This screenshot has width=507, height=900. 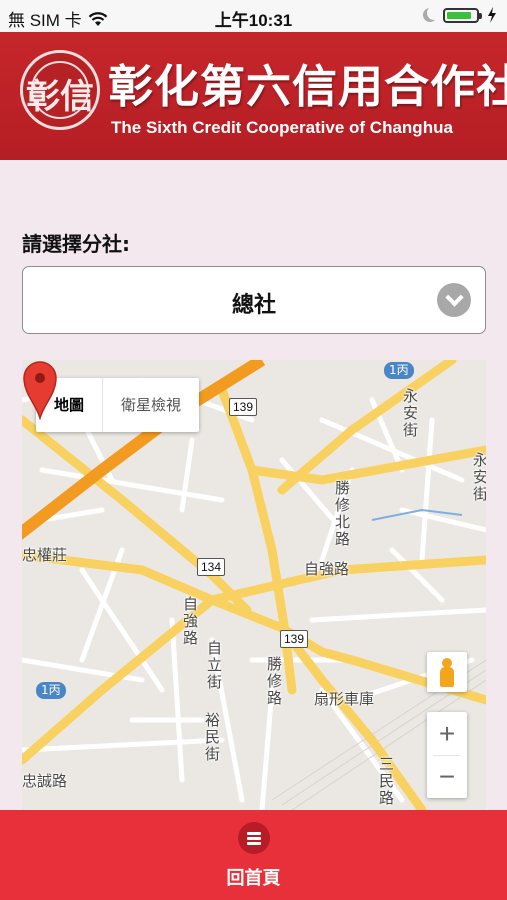 I want to click on branch-select-label: 請選擇分社:, so click(x=76, y=244).